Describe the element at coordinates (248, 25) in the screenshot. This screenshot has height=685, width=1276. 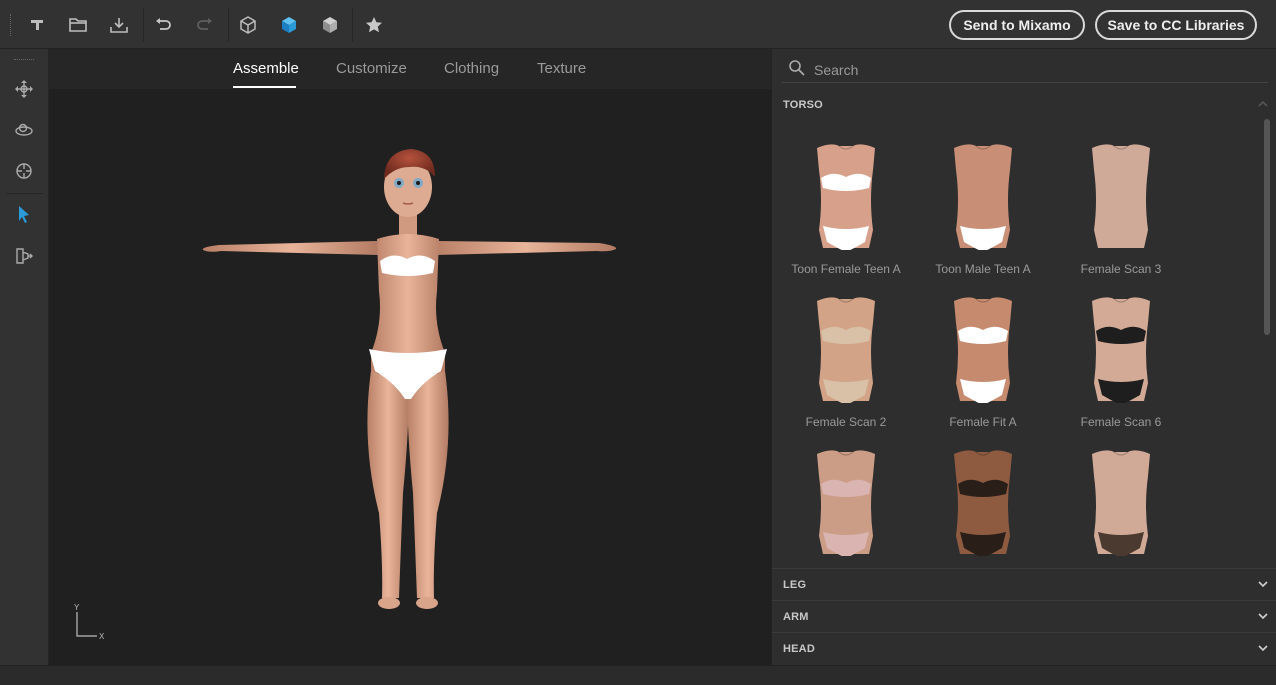
I see `wireframe-cube-icon` at that location.